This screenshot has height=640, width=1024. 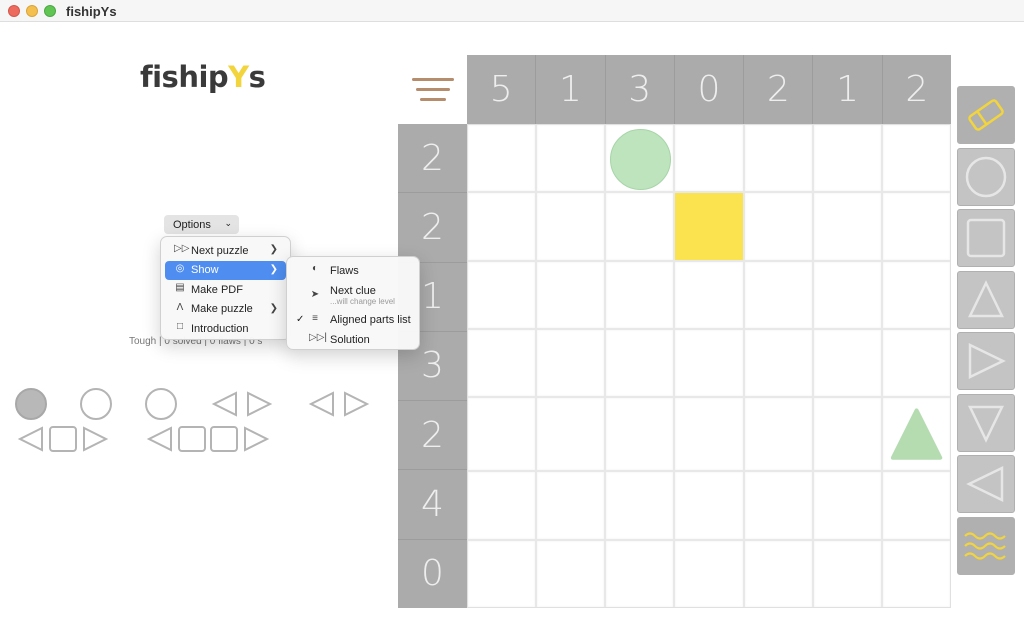 I want to click on submenu-item-solution: ▷▷| Solution, so click(x=353, y=340).